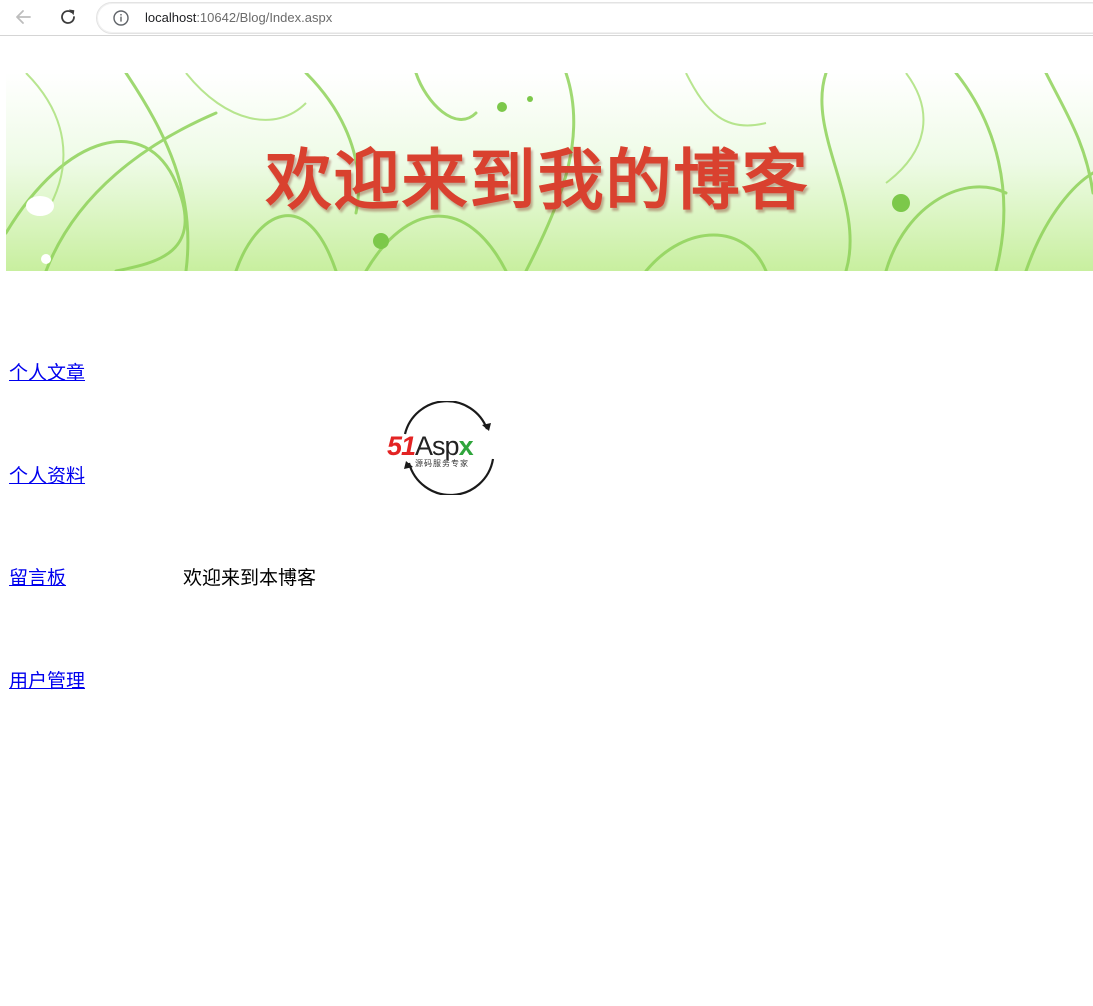 This screenshot has height=1006, width=1093. Describe the element at coordinates (121, 18) in the screenshot. I see `info-icon` at that location.